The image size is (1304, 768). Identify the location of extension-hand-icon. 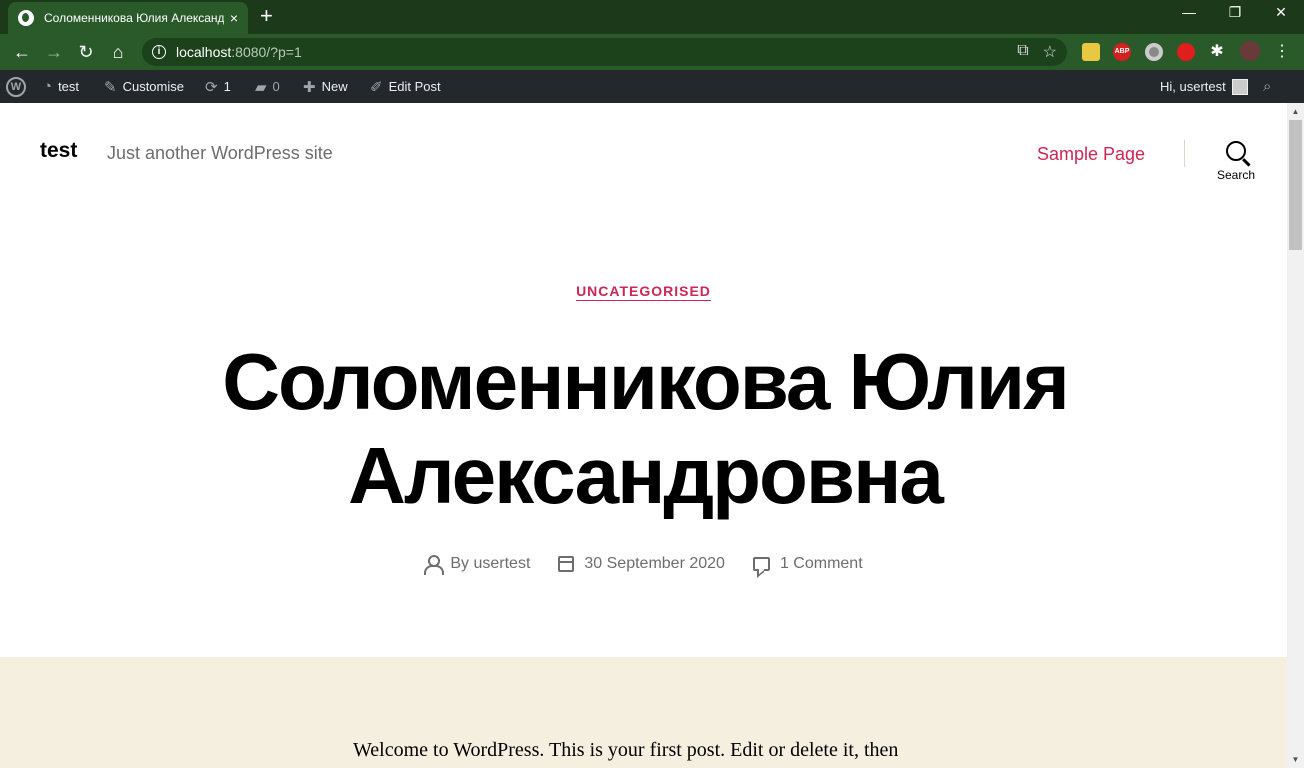
(1186, 52).